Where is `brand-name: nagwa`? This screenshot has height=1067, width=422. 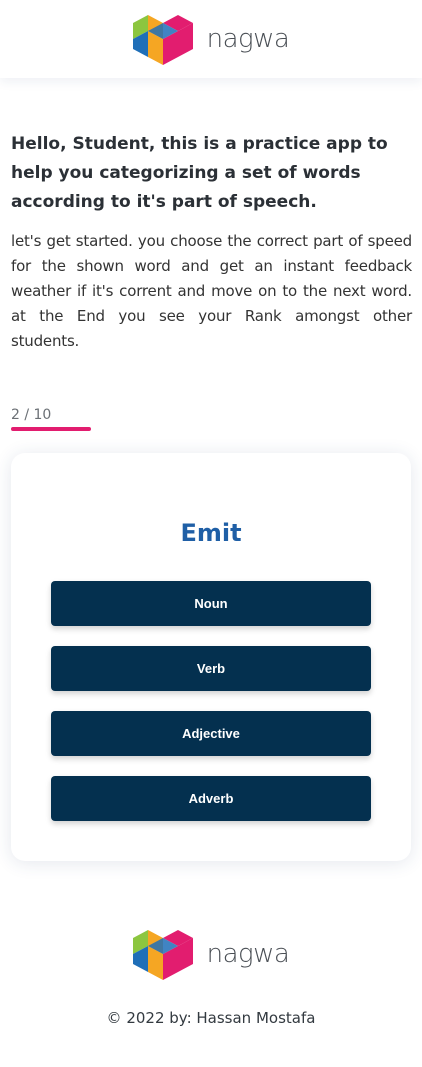
brand-name: nagwa is located at coordinates (248, 39).